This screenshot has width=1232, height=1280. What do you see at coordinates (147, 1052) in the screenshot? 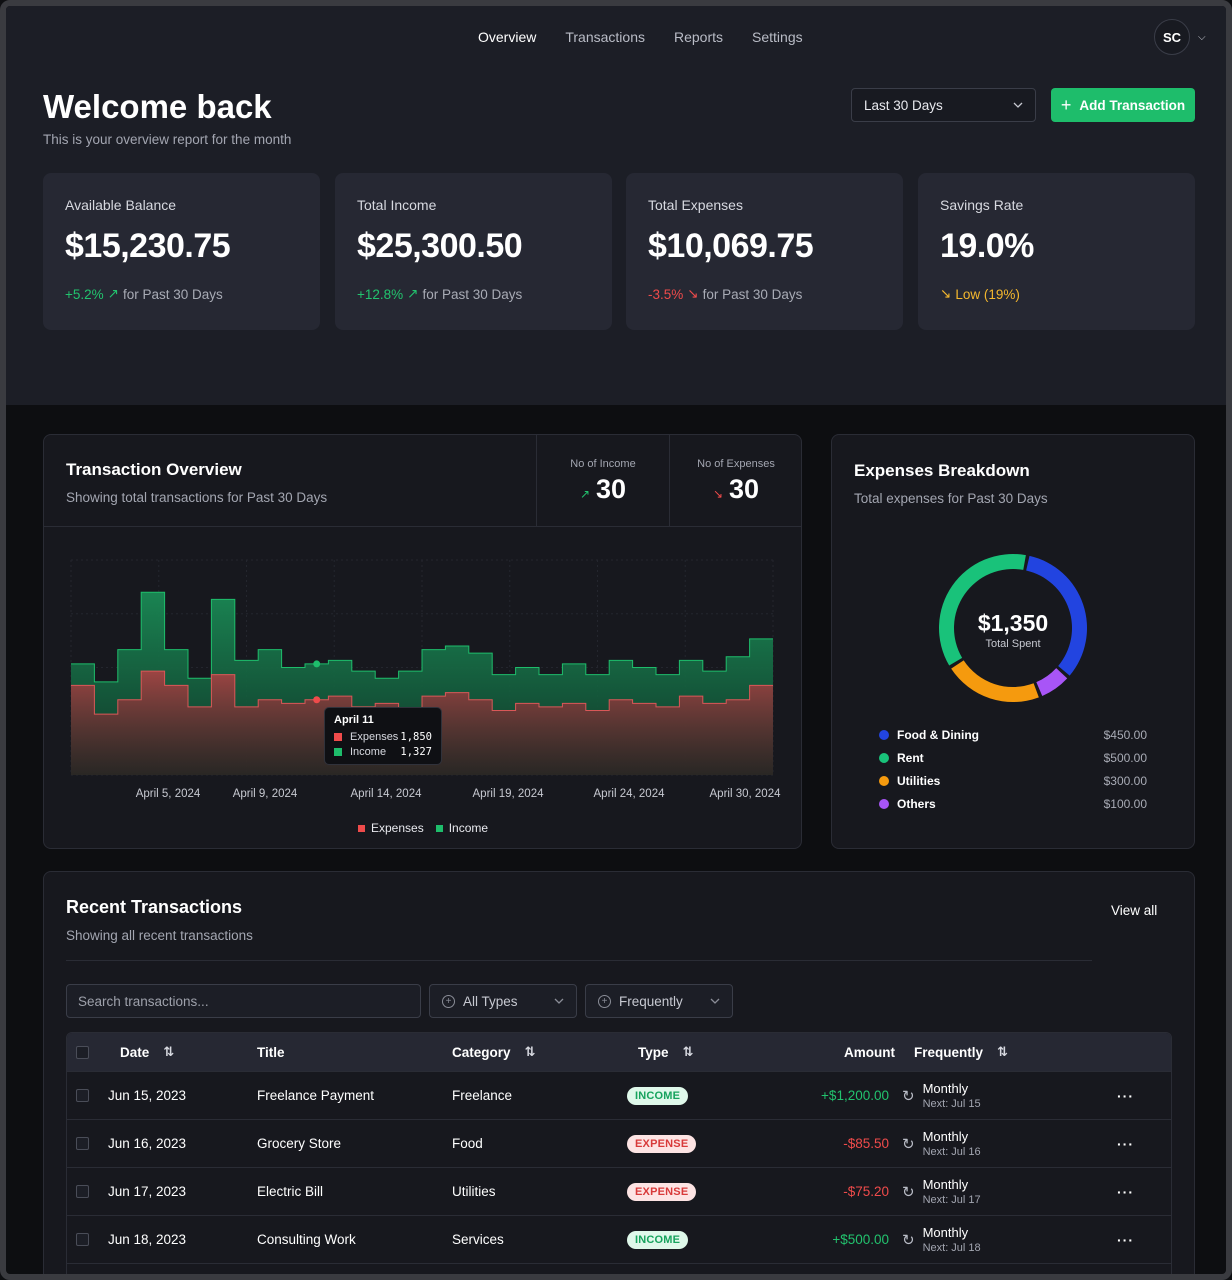
I see `column-date: Date ⇅` at bounding box center [147, 1052].